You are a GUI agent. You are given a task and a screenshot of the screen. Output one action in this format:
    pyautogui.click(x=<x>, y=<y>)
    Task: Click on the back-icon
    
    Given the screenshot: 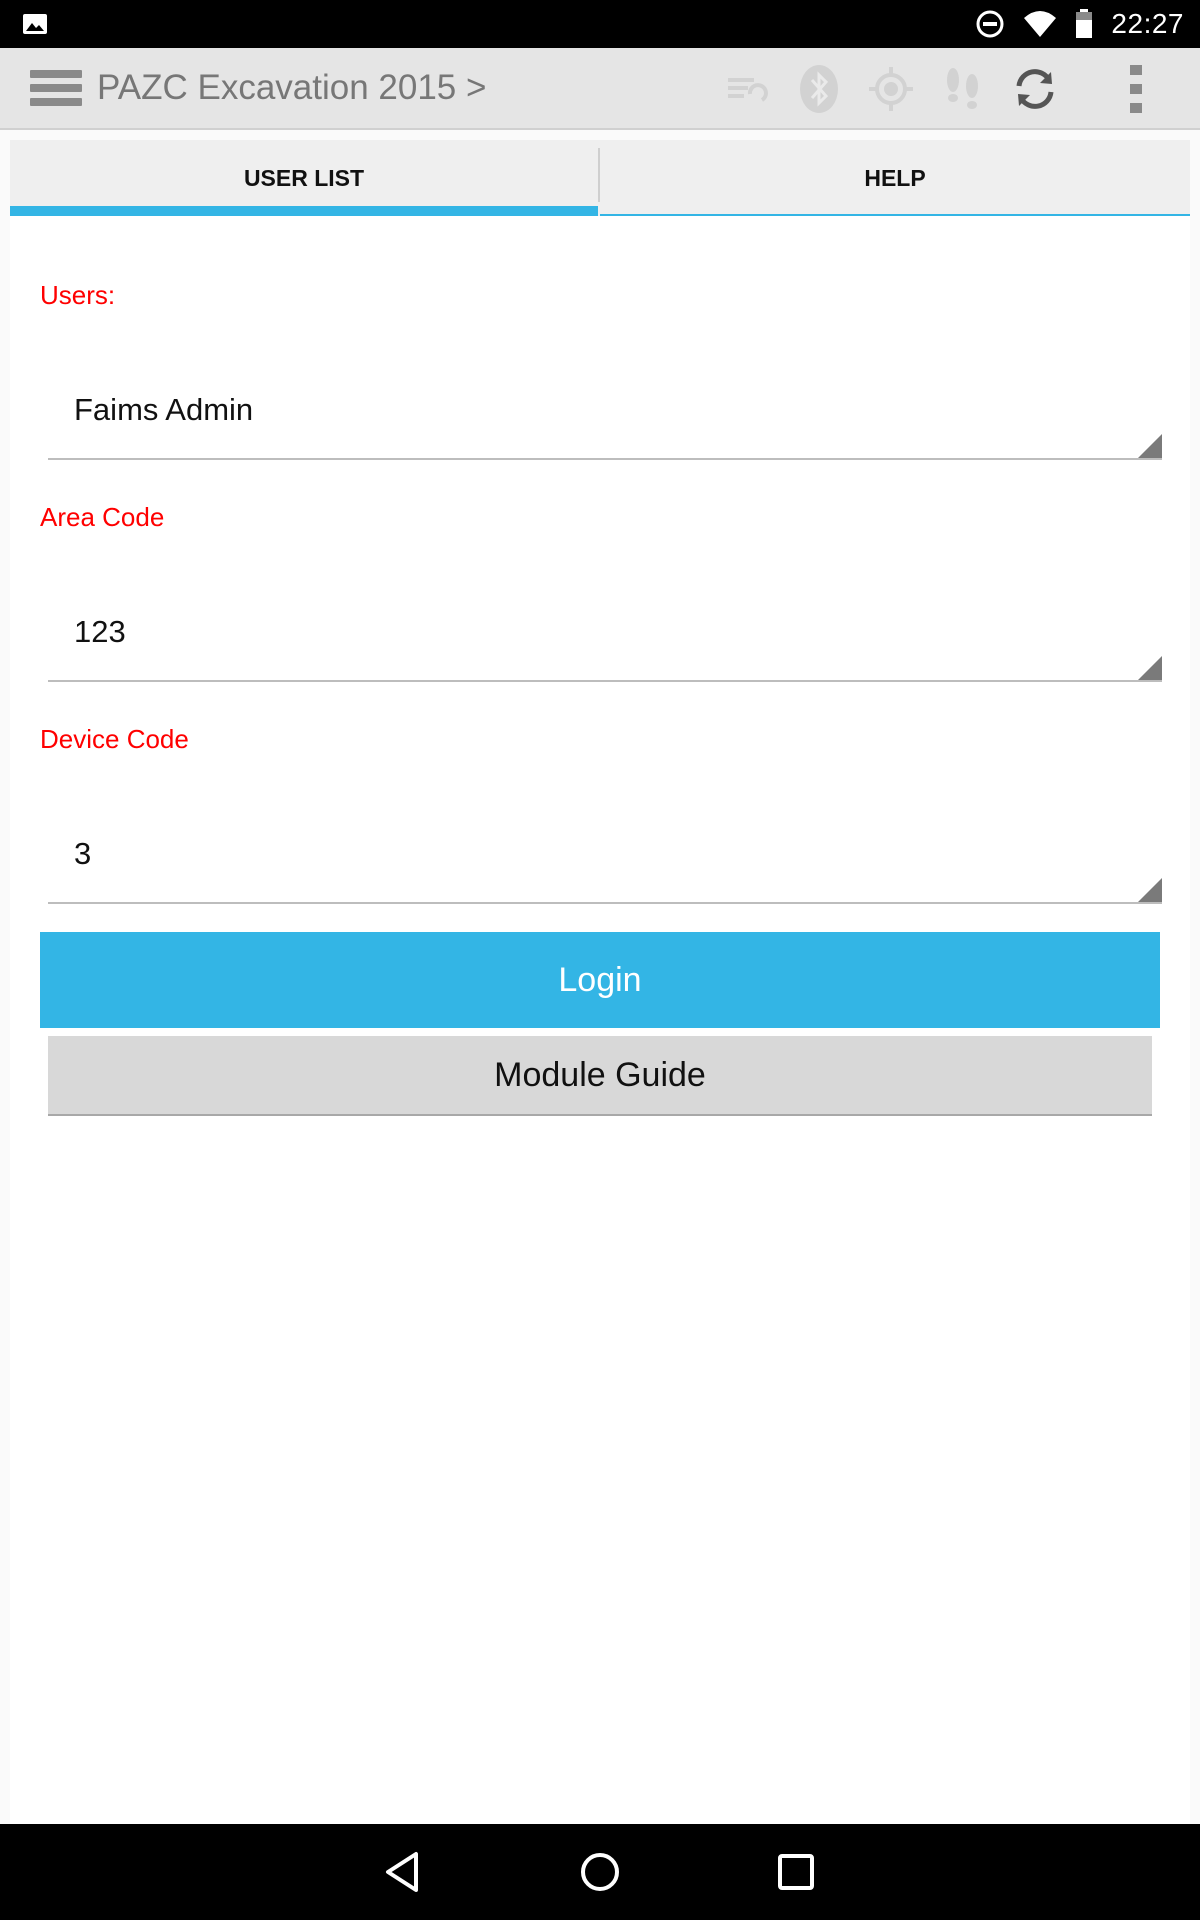 What is the action you would take?
    pyautogui.click(x=404, y=1872)
    